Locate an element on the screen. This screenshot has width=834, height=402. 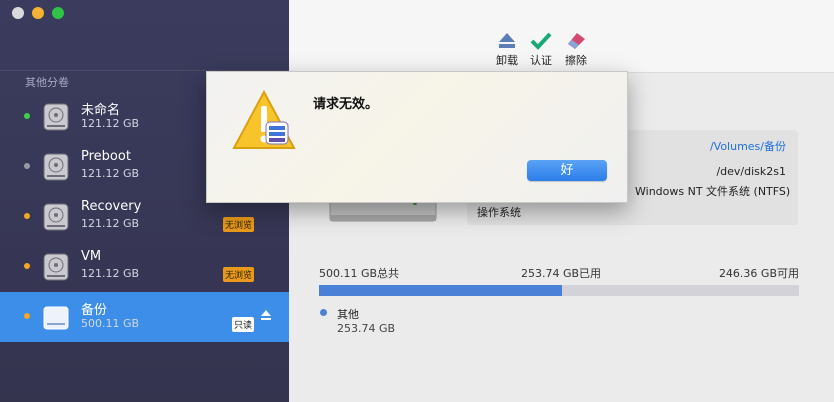
alert-message: 请求无效。 is located at coordinates (346, 104).